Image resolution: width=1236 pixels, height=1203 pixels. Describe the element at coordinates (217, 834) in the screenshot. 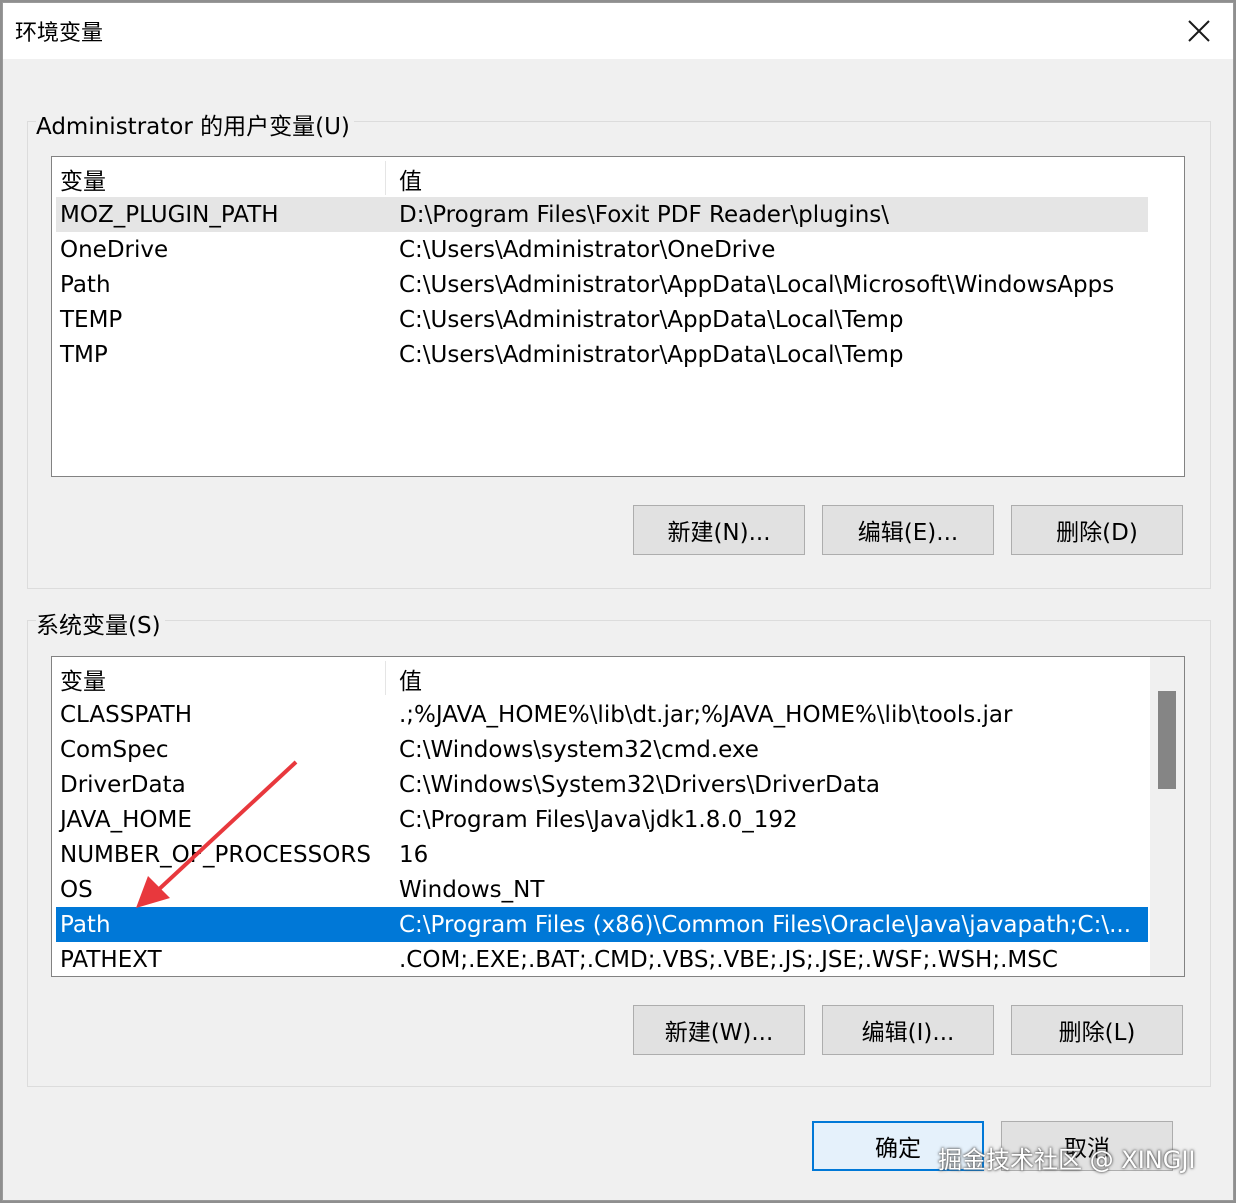

I see `annotation-arrow-icon` at that location.